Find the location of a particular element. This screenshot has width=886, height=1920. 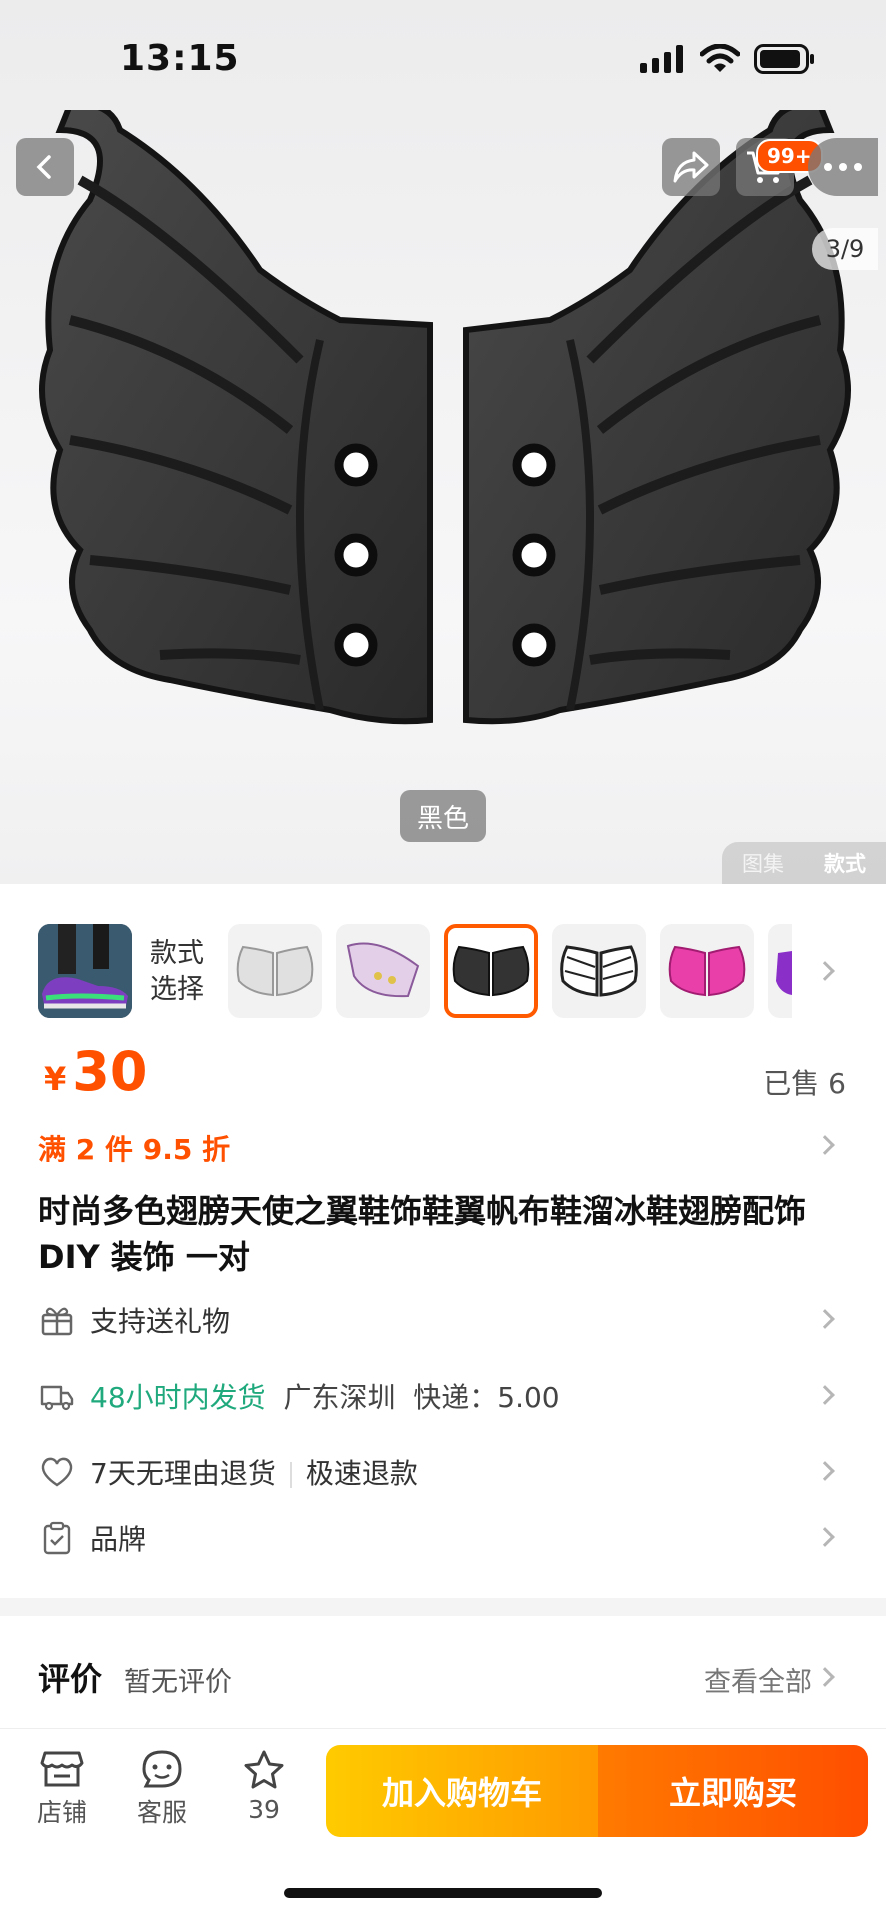

sold-count: 已售 6 is located at coordinates (804, 1083).